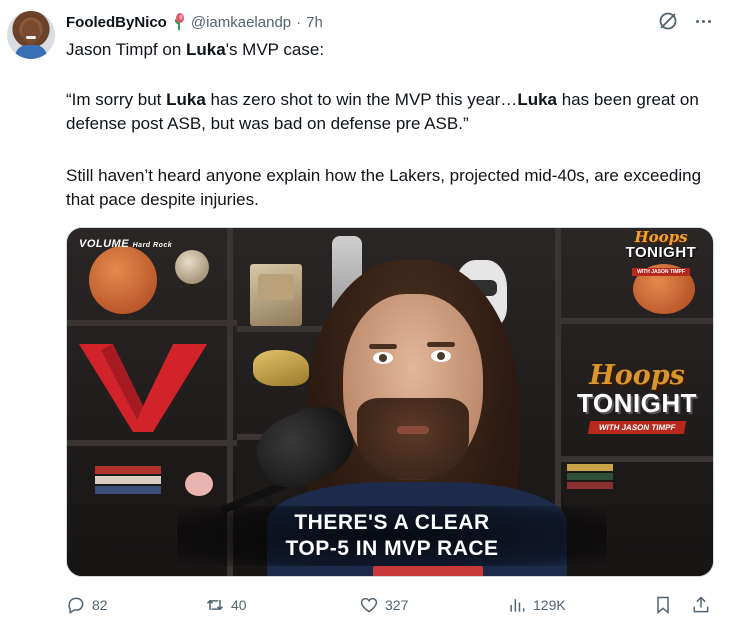 Image resolution: width=735 pixels, height=625 pixels. What do you see at coordinates (549, 605) in the screenshot?
I see `view-count: 129K` at bounding box center [549, 605].